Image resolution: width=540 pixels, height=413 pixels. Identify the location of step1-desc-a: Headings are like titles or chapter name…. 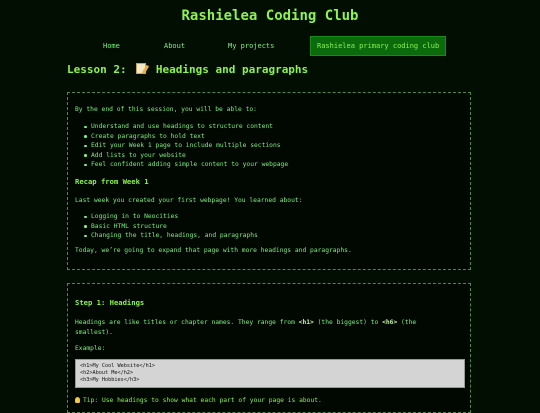
(187, 322).